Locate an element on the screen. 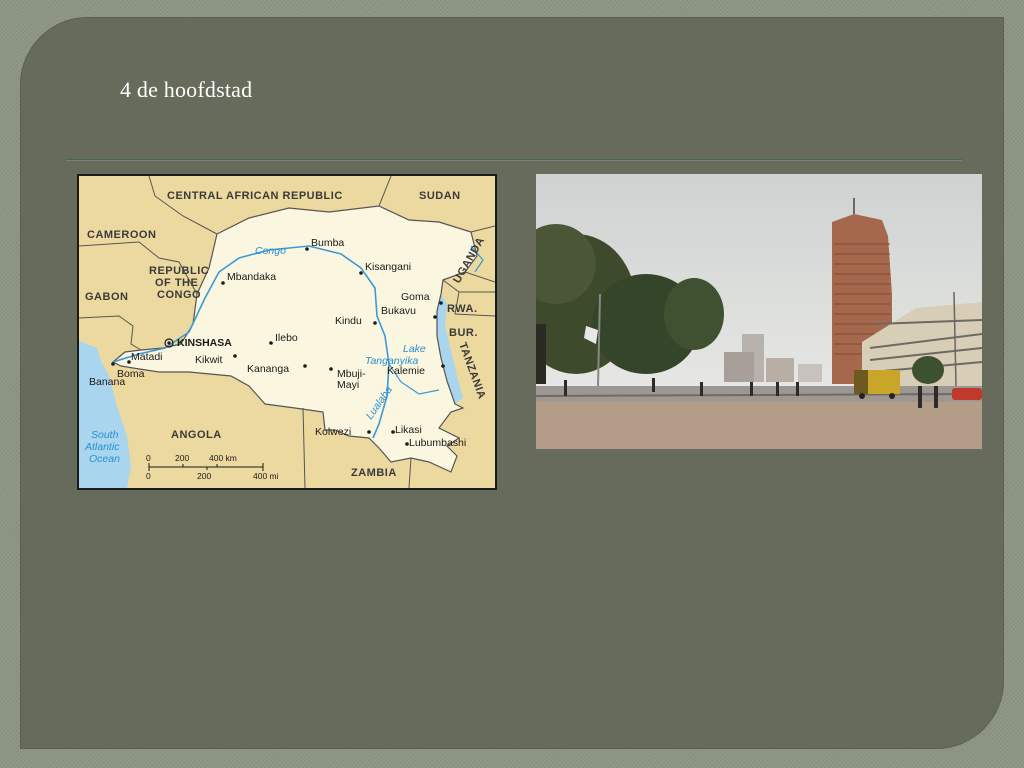  scale-mi-400: 400 mi is located at coordinates (266, 476).